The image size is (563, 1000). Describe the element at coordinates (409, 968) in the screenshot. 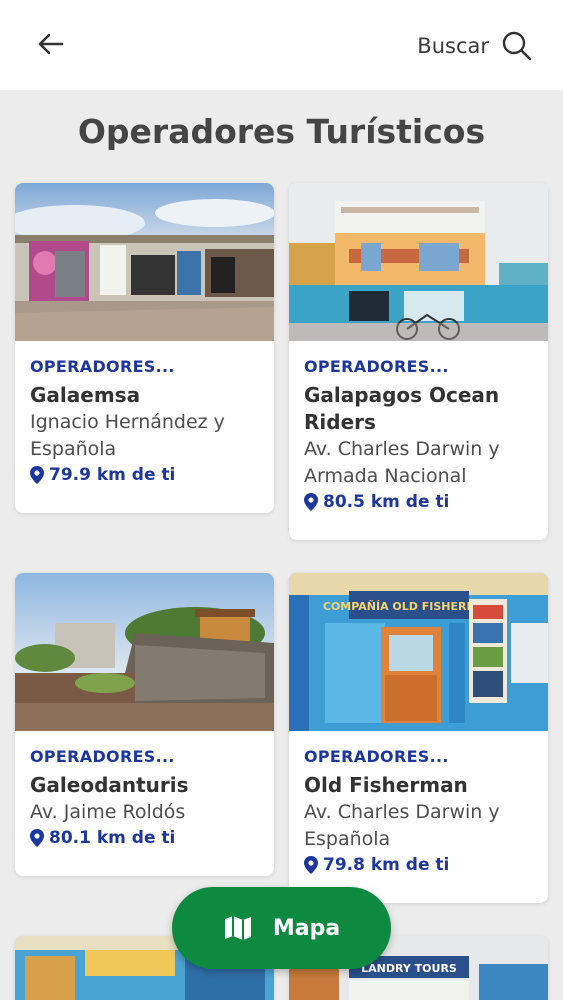

I see `svg-text: LANDRY TOURS` at that location.